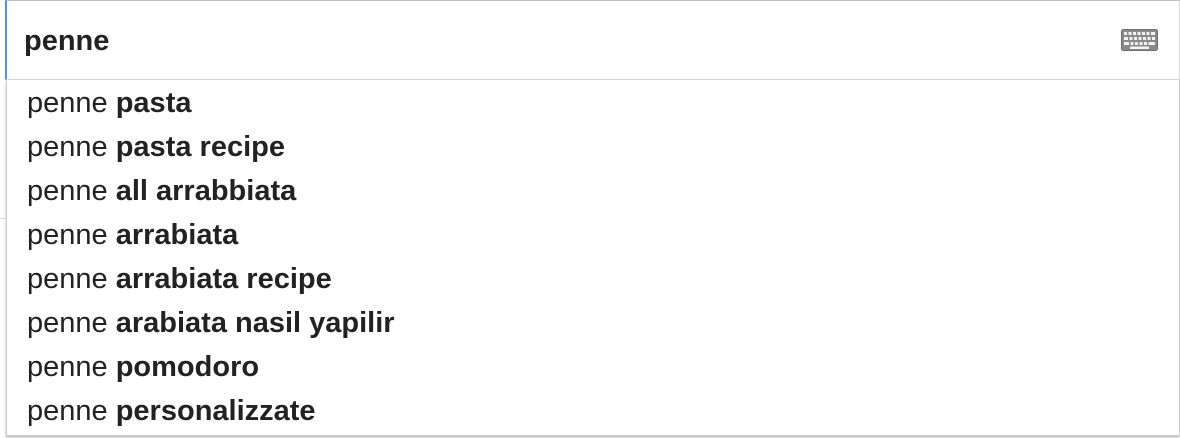 The image size is (1180, 438). Describe the element at coordinates (153, 103) in the screenshot. I see `suggestion-completion: pasta` at that location.